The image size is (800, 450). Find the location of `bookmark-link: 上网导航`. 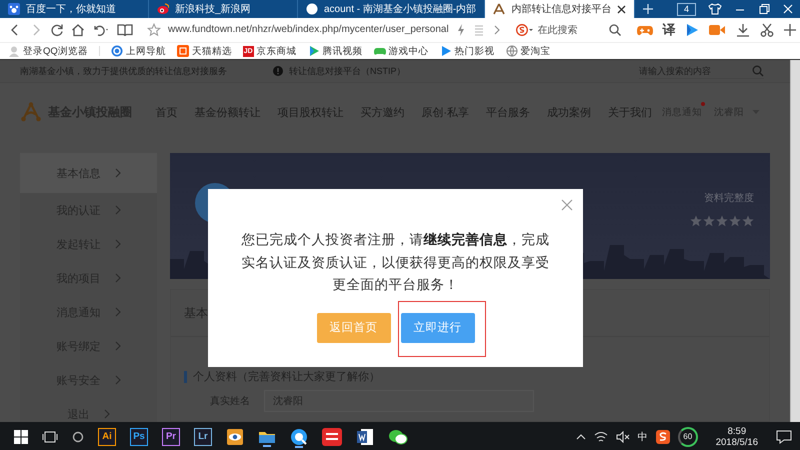

bookmark-link: 上网导航 is located at coordinates (138, 51).